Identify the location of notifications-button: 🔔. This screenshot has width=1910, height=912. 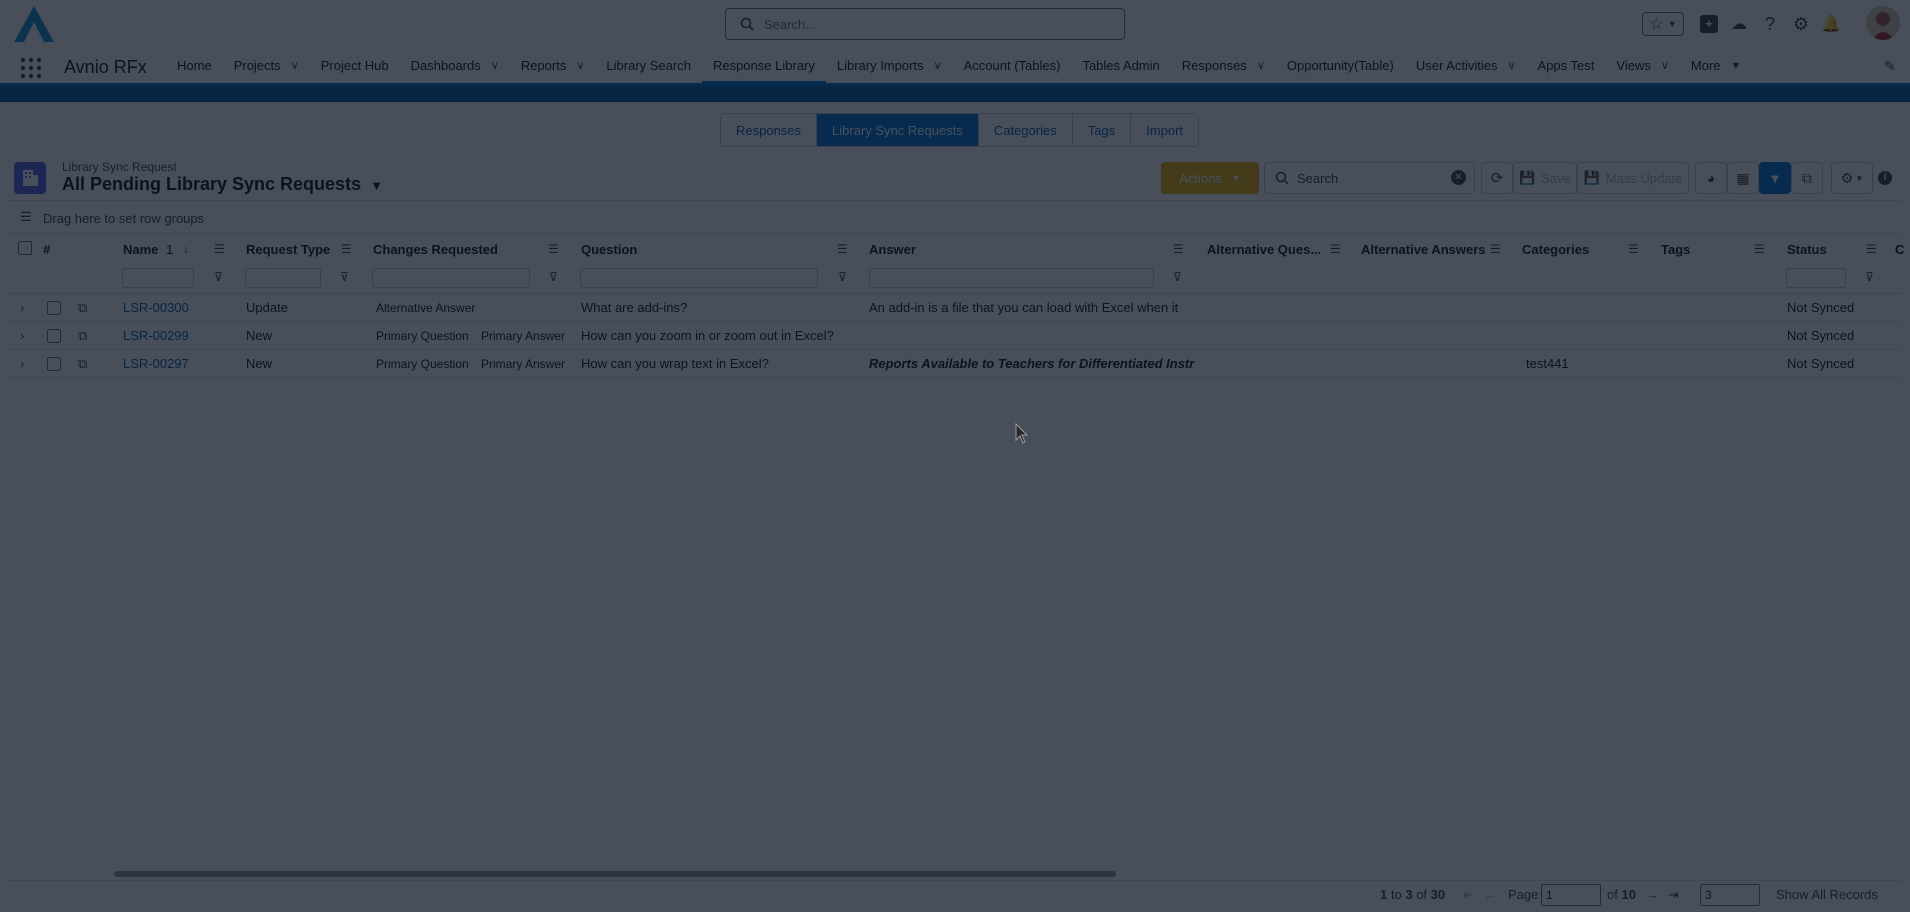
(1831, 24).